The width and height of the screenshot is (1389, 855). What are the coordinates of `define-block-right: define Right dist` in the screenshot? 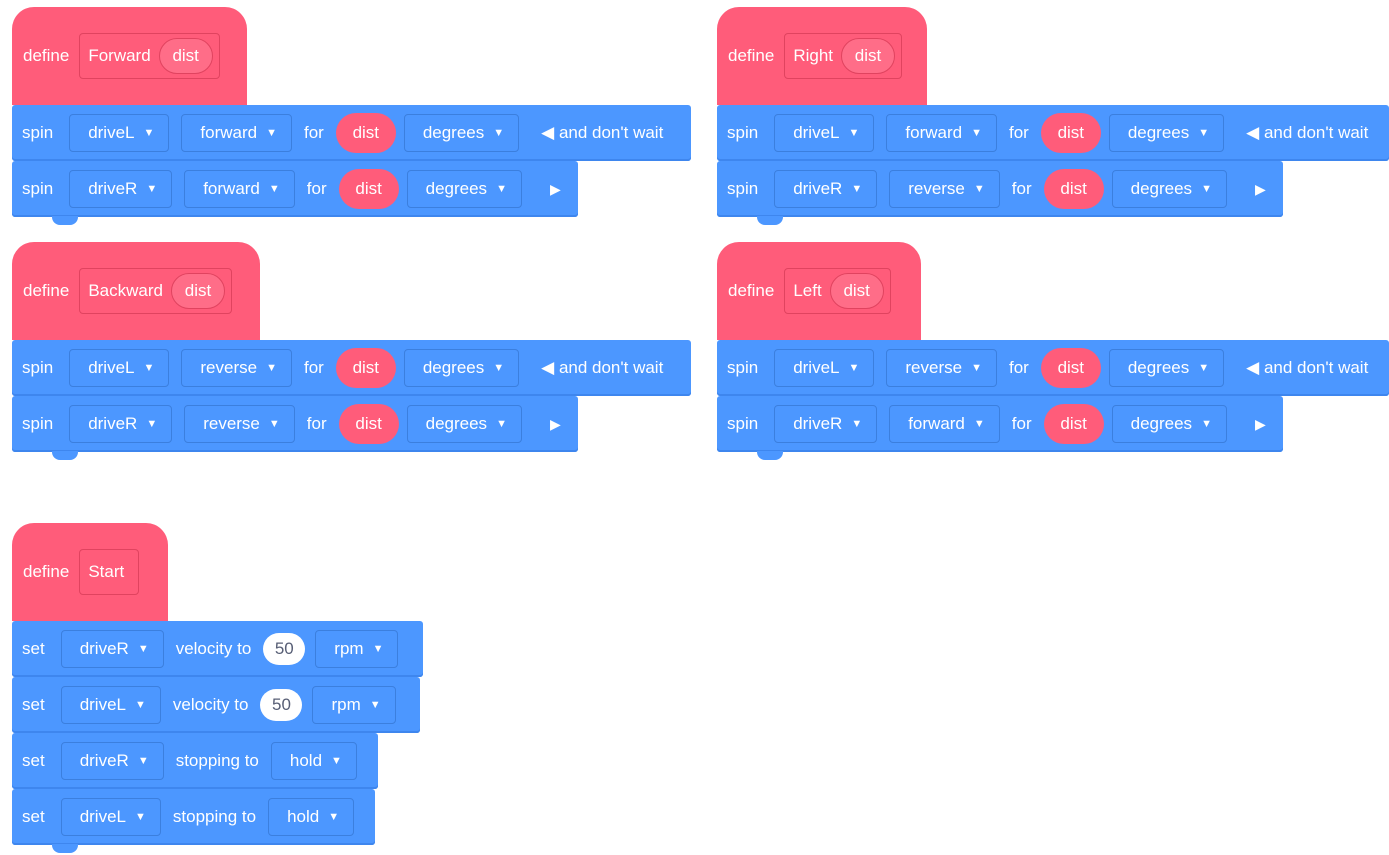 It's located at (822, 56).